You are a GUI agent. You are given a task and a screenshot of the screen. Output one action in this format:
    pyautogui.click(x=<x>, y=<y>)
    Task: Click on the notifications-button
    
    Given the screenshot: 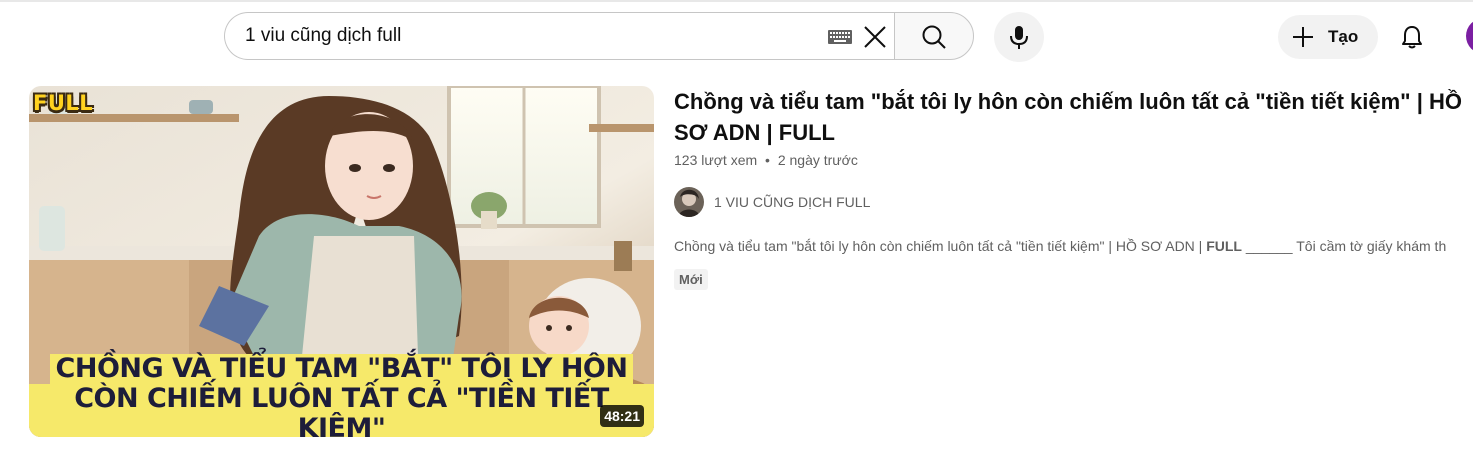 What is the action you would take?
    pyautogui.click(x=1412, y=37)
    